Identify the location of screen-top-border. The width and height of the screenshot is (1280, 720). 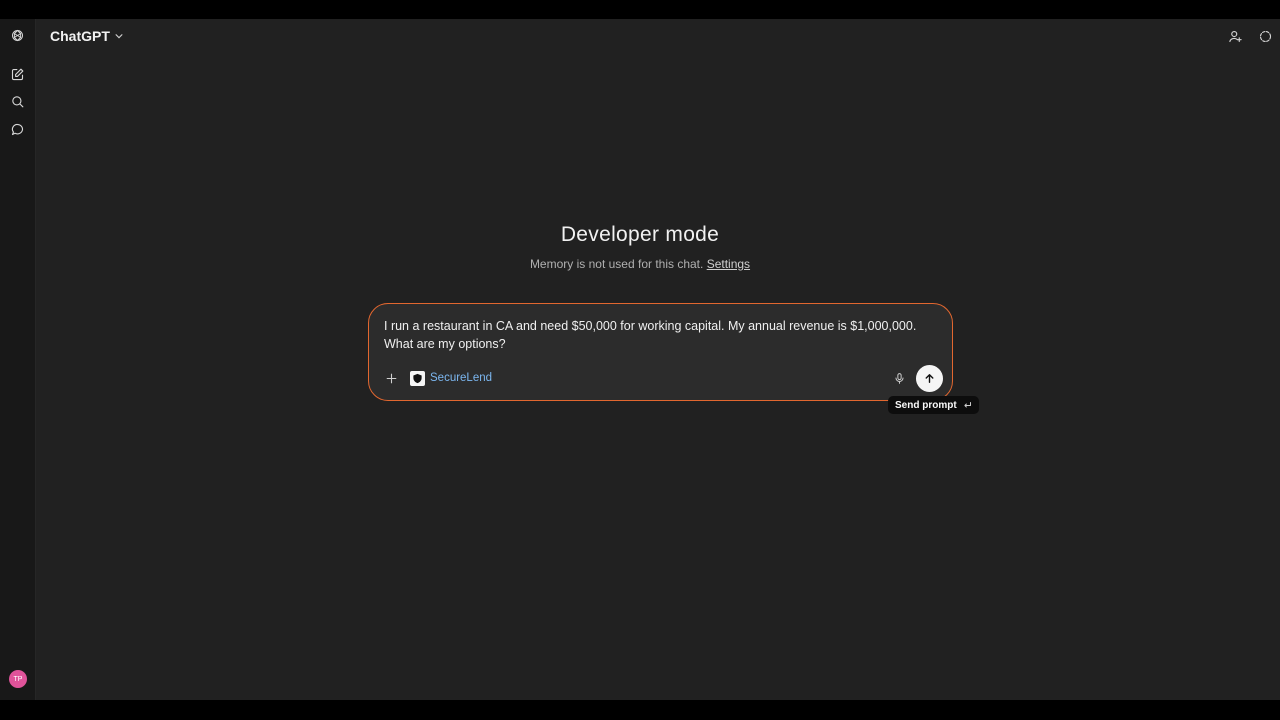
(640, 9).